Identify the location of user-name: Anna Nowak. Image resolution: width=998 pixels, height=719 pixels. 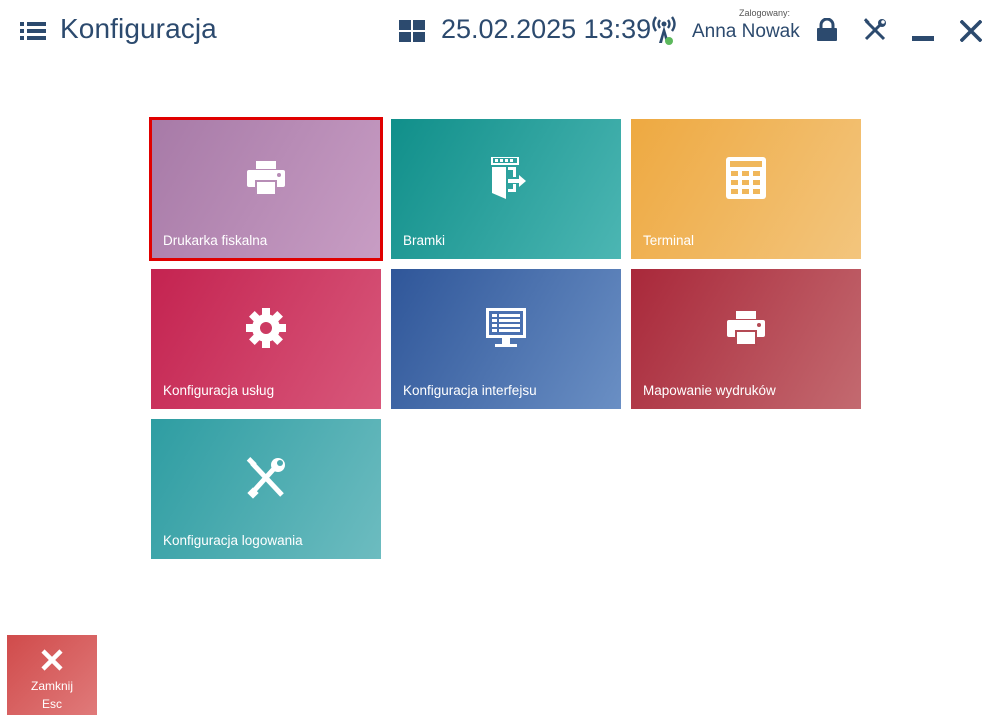
(746, 32).